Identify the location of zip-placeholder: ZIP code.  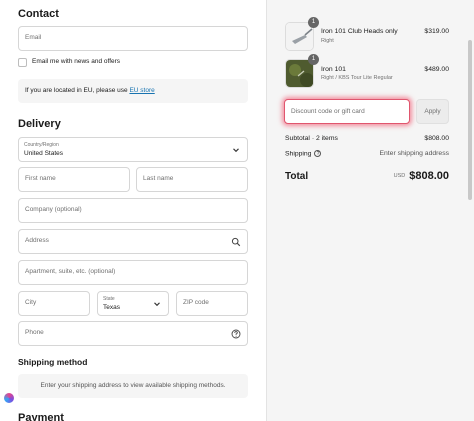
(196, 302).